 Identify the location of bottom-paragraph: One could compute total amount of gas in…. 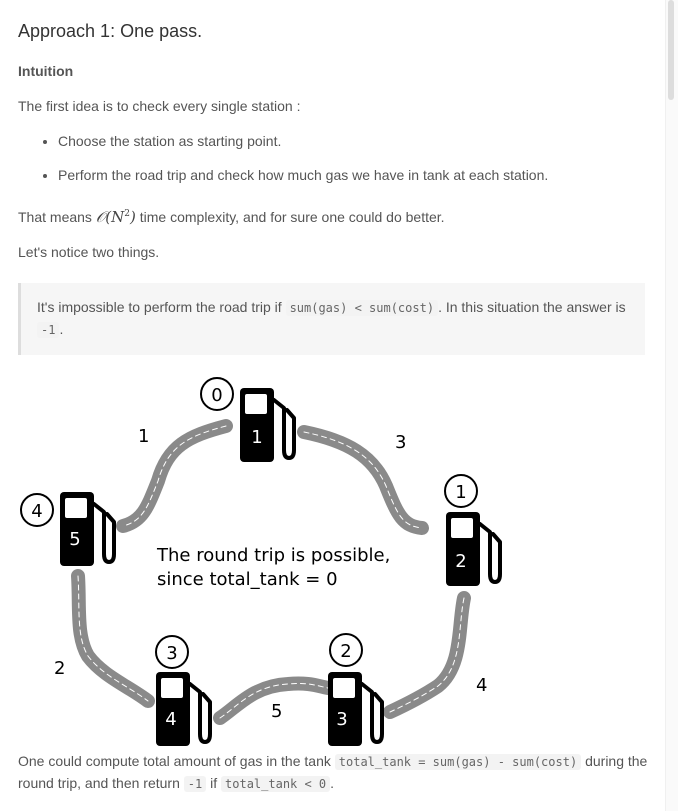
(333, 773).